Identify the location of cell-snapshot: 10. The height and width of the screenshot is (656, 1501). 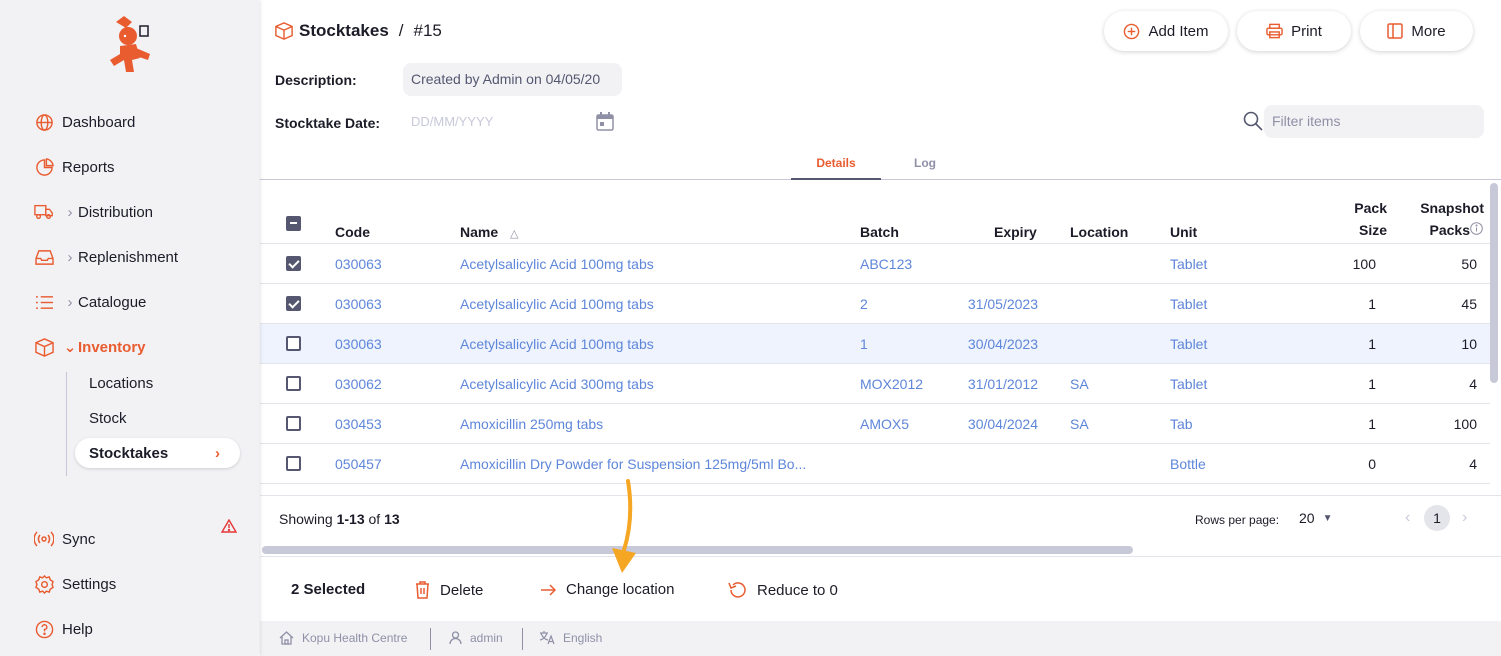
(1469, 344).